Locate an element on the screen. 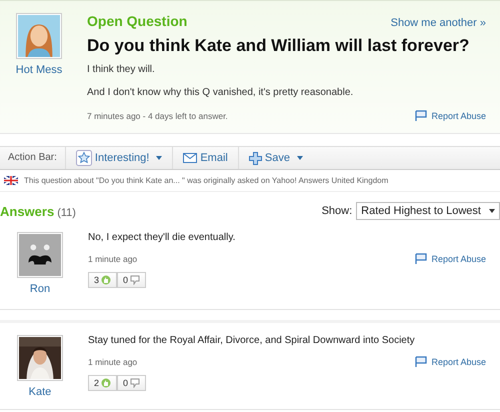  thumbs-up-button: 2 is located at coordinates (103, 383).